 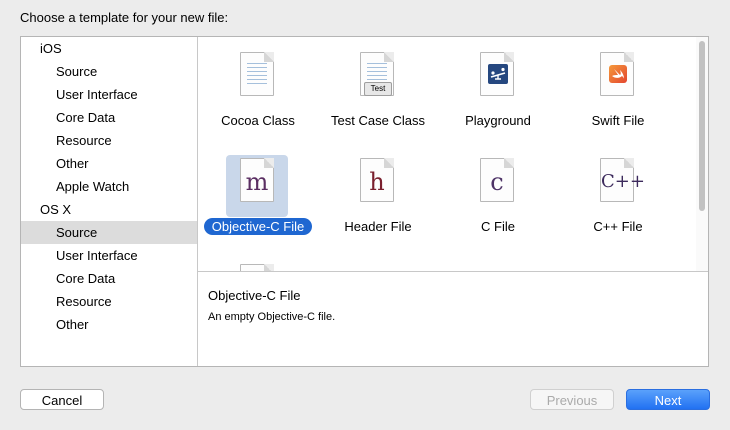 I want to click on swift-icon, so click(x=617, y=74).